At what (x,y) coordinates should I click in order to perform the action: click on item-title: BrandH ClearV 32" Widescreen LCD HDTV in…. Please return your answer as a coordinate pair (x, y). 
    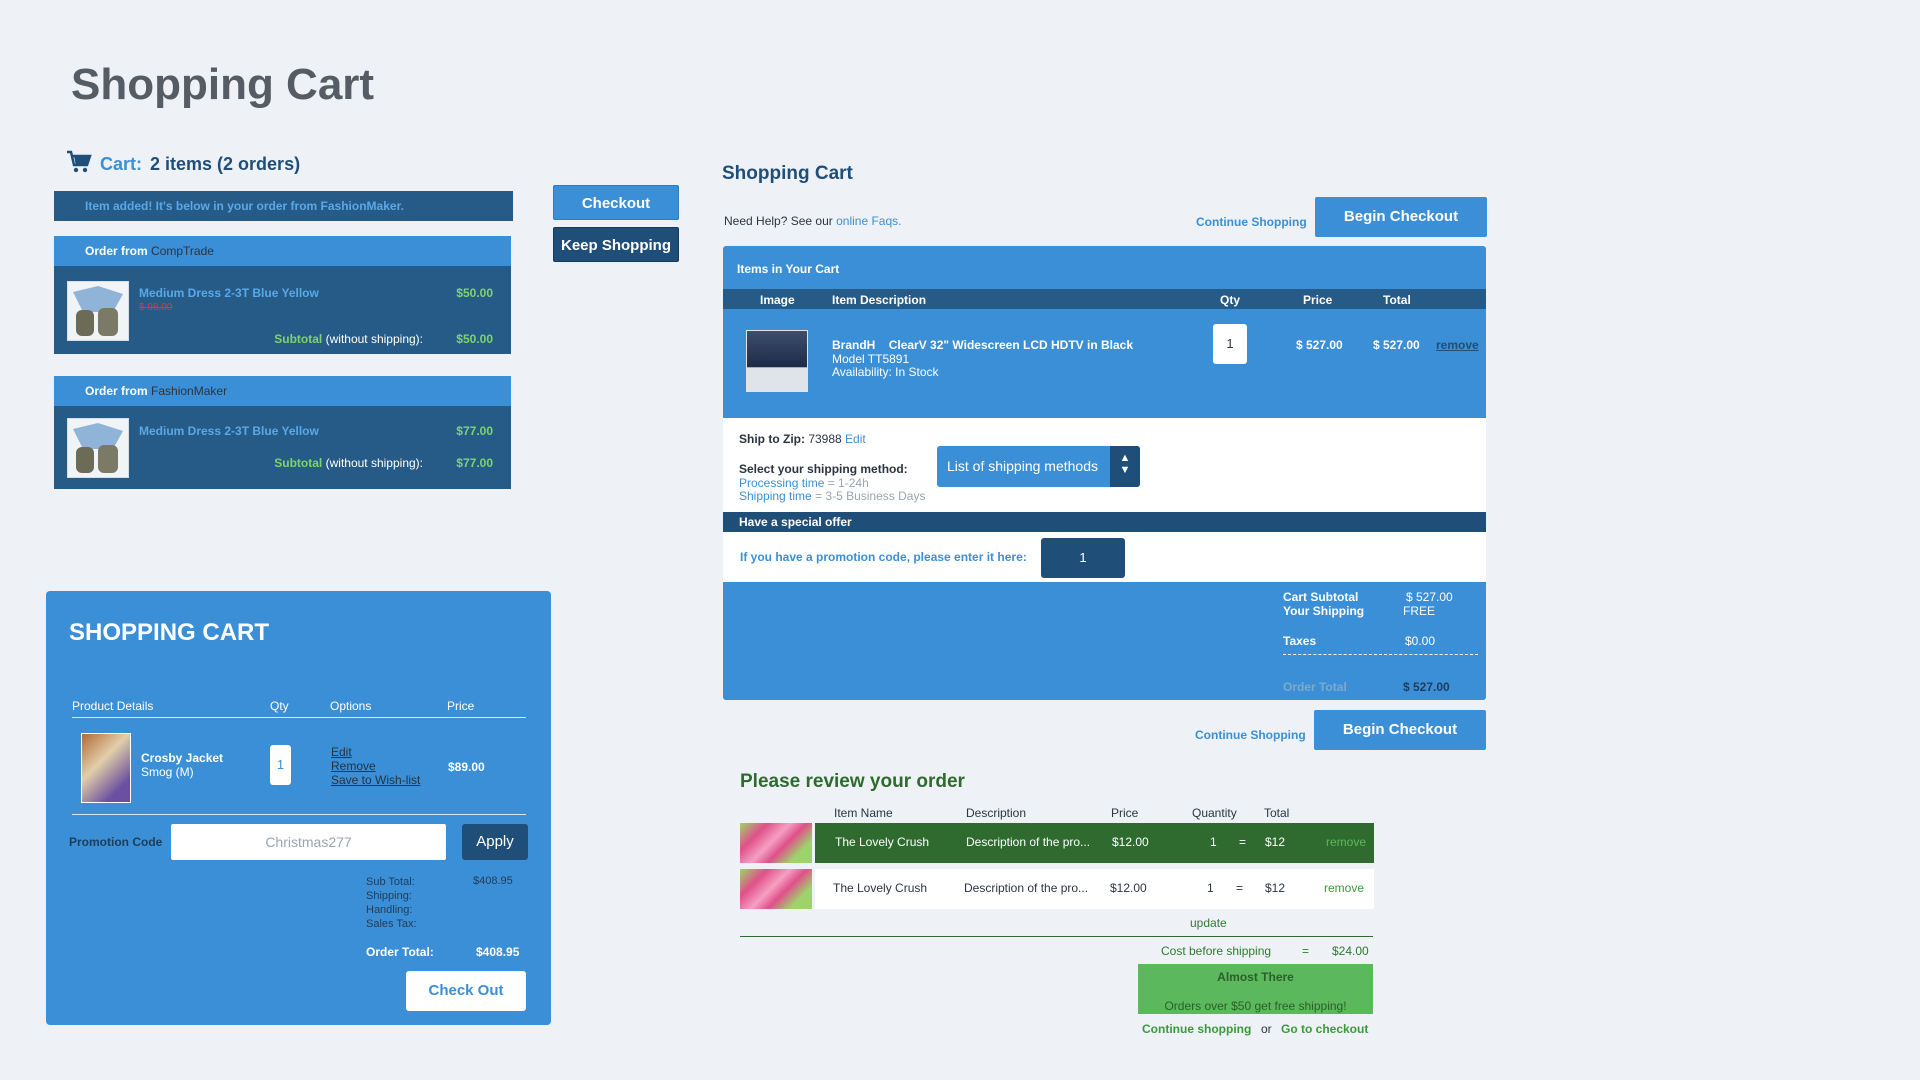
    Looking at the image, I should click on (982, 345).